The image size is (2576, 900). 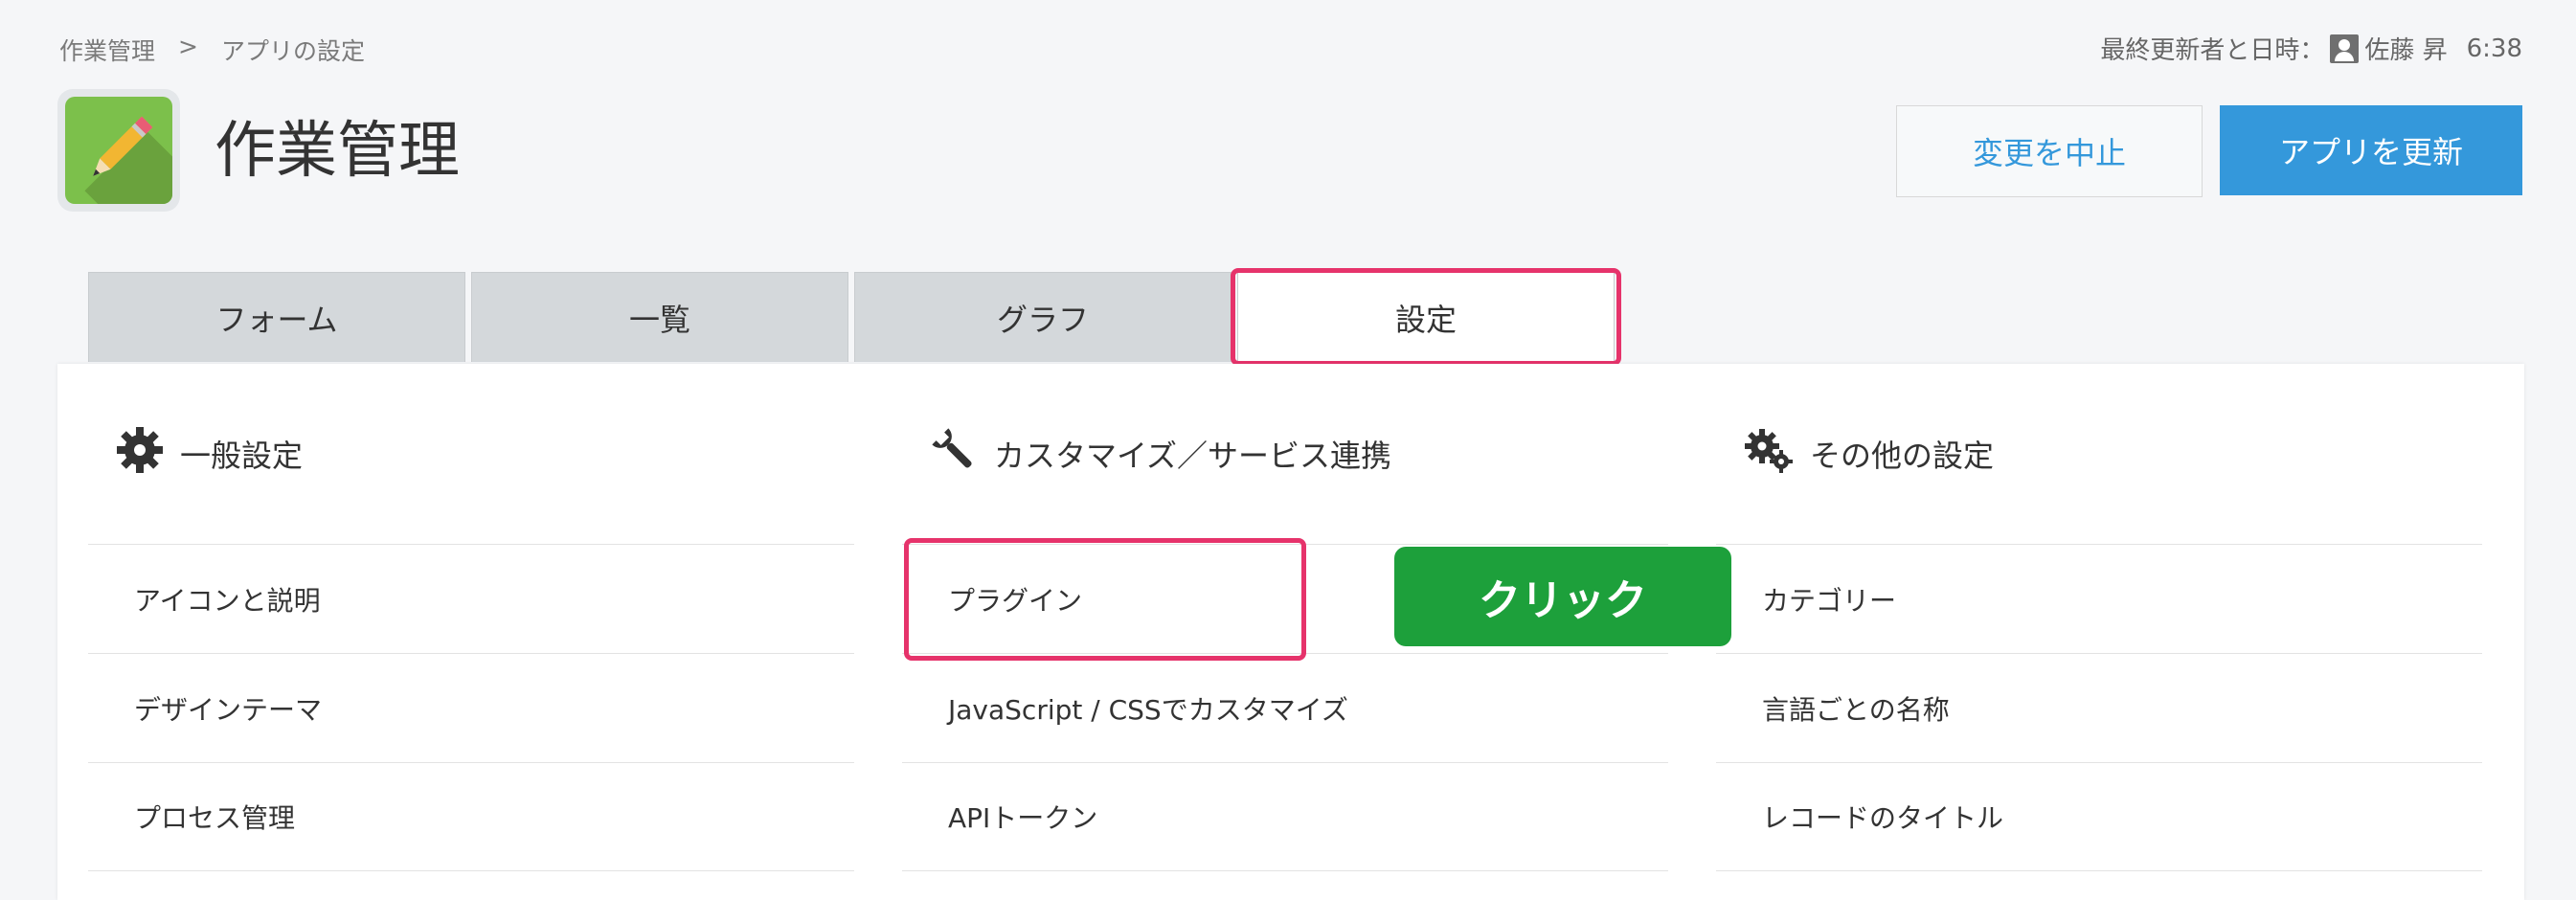 What do you see at coordinates (276, 317) in the screenshot?
I see `tab-form: フォーム` at bounding box center [276, 317].